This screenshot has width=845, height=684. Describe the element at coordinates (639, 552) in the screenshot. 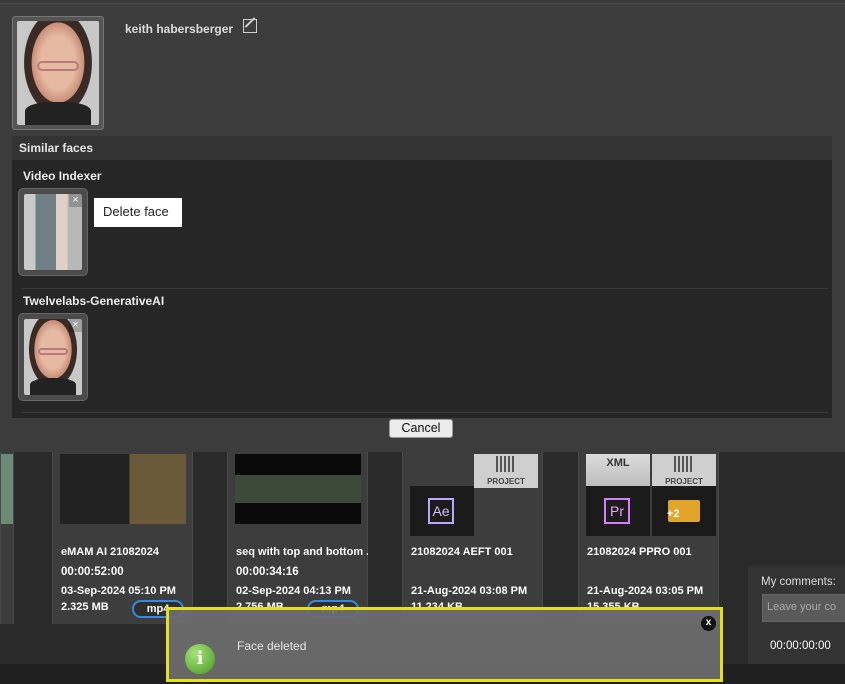

I see `asset-name: 21082024 PPRO 001` at that location.